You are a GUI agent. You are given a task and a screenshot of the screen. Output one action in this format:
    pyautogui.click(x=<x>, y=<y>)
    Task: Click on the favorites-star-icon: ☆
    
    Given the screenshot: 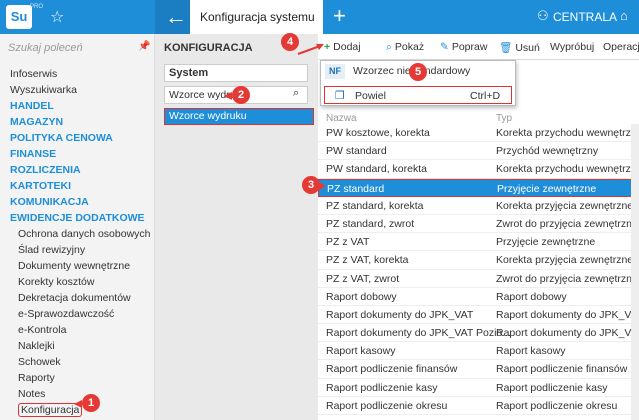 What is the action you would take?
    pyautogui.click(x=57, y=17)
    